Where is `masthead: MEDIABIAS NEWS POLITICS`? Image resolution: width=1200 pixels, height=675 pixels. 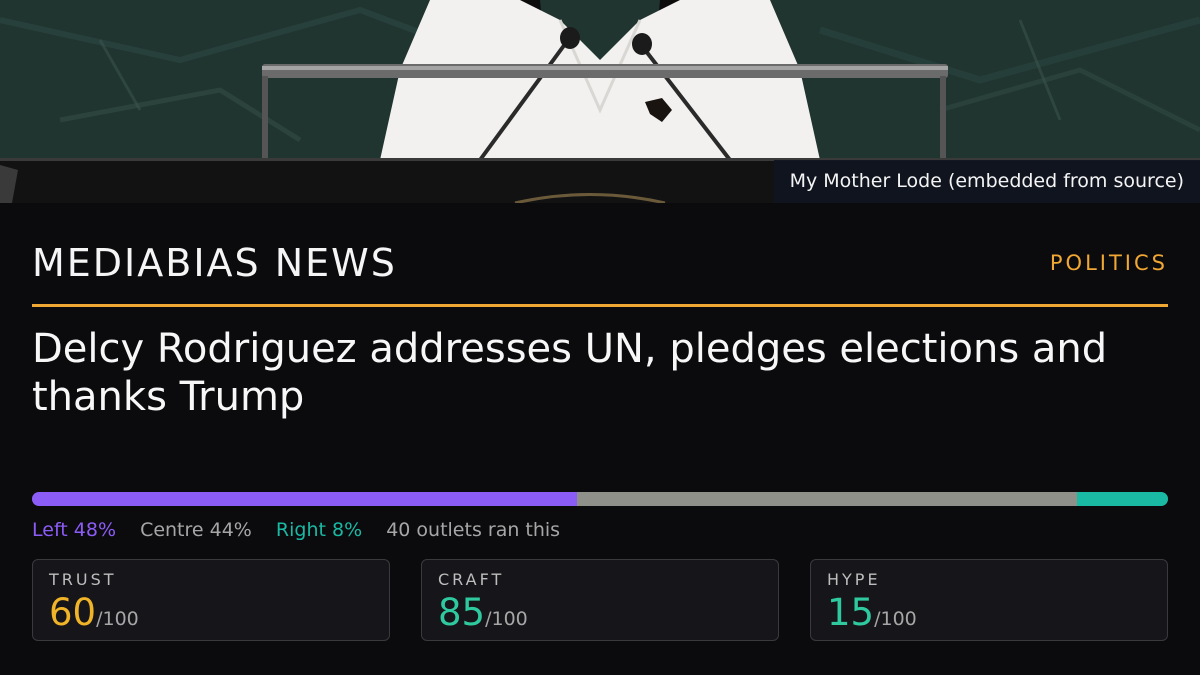
masthead: MEDIABIAS NEWS POLITICS is located at coordinates (600, 255).